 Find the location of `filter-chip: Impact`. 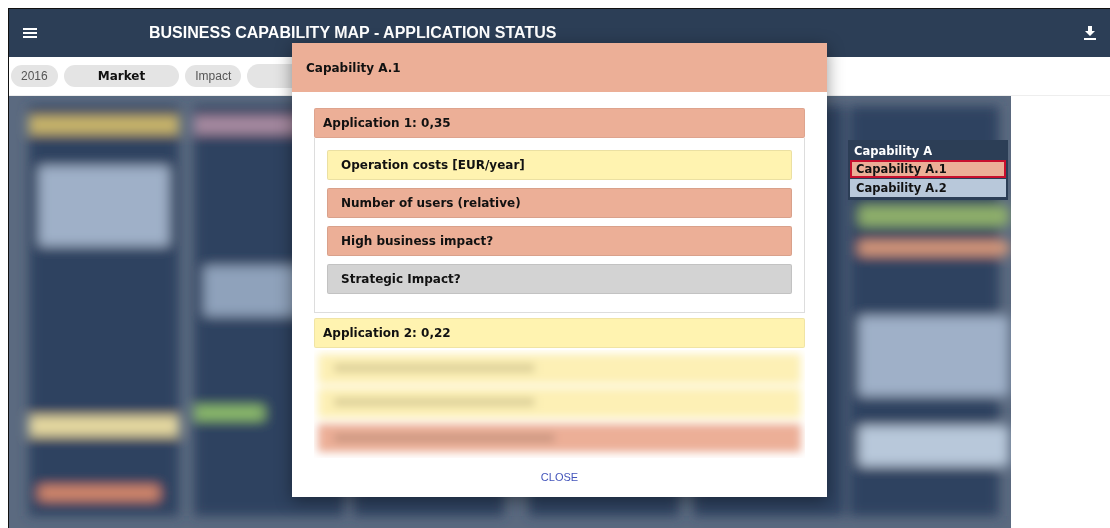

filter-chip: Impact is located at coordinates (213, 76).